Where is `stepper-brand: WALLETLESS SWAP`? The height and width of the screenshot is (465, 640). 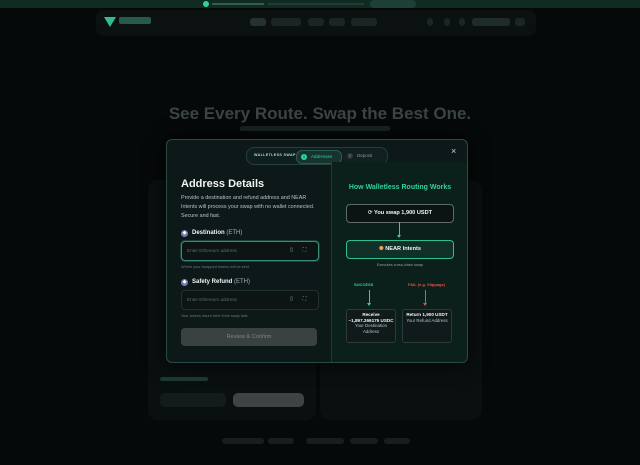 stepper-brand: WALLETLESS SWAP is located at coordinates (275, 155).